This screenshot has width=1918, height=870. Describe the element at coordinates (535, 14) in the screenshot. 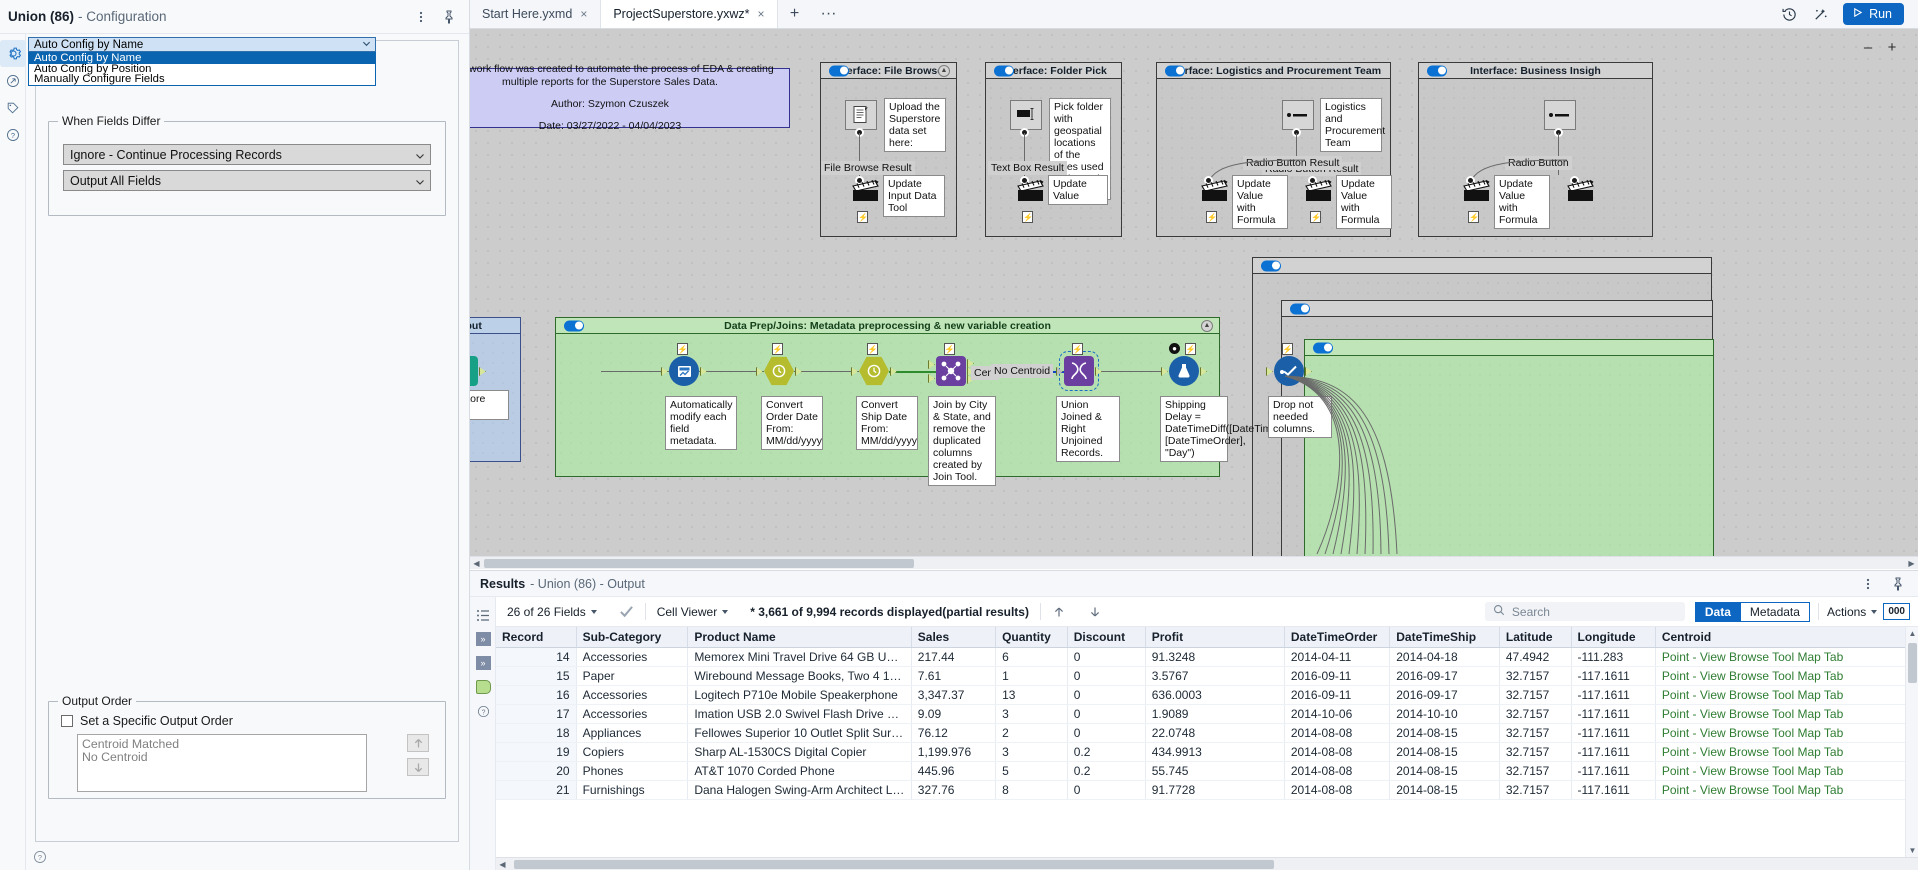

I see `tab-start-here: Start Here.yxmd ×` at that location.